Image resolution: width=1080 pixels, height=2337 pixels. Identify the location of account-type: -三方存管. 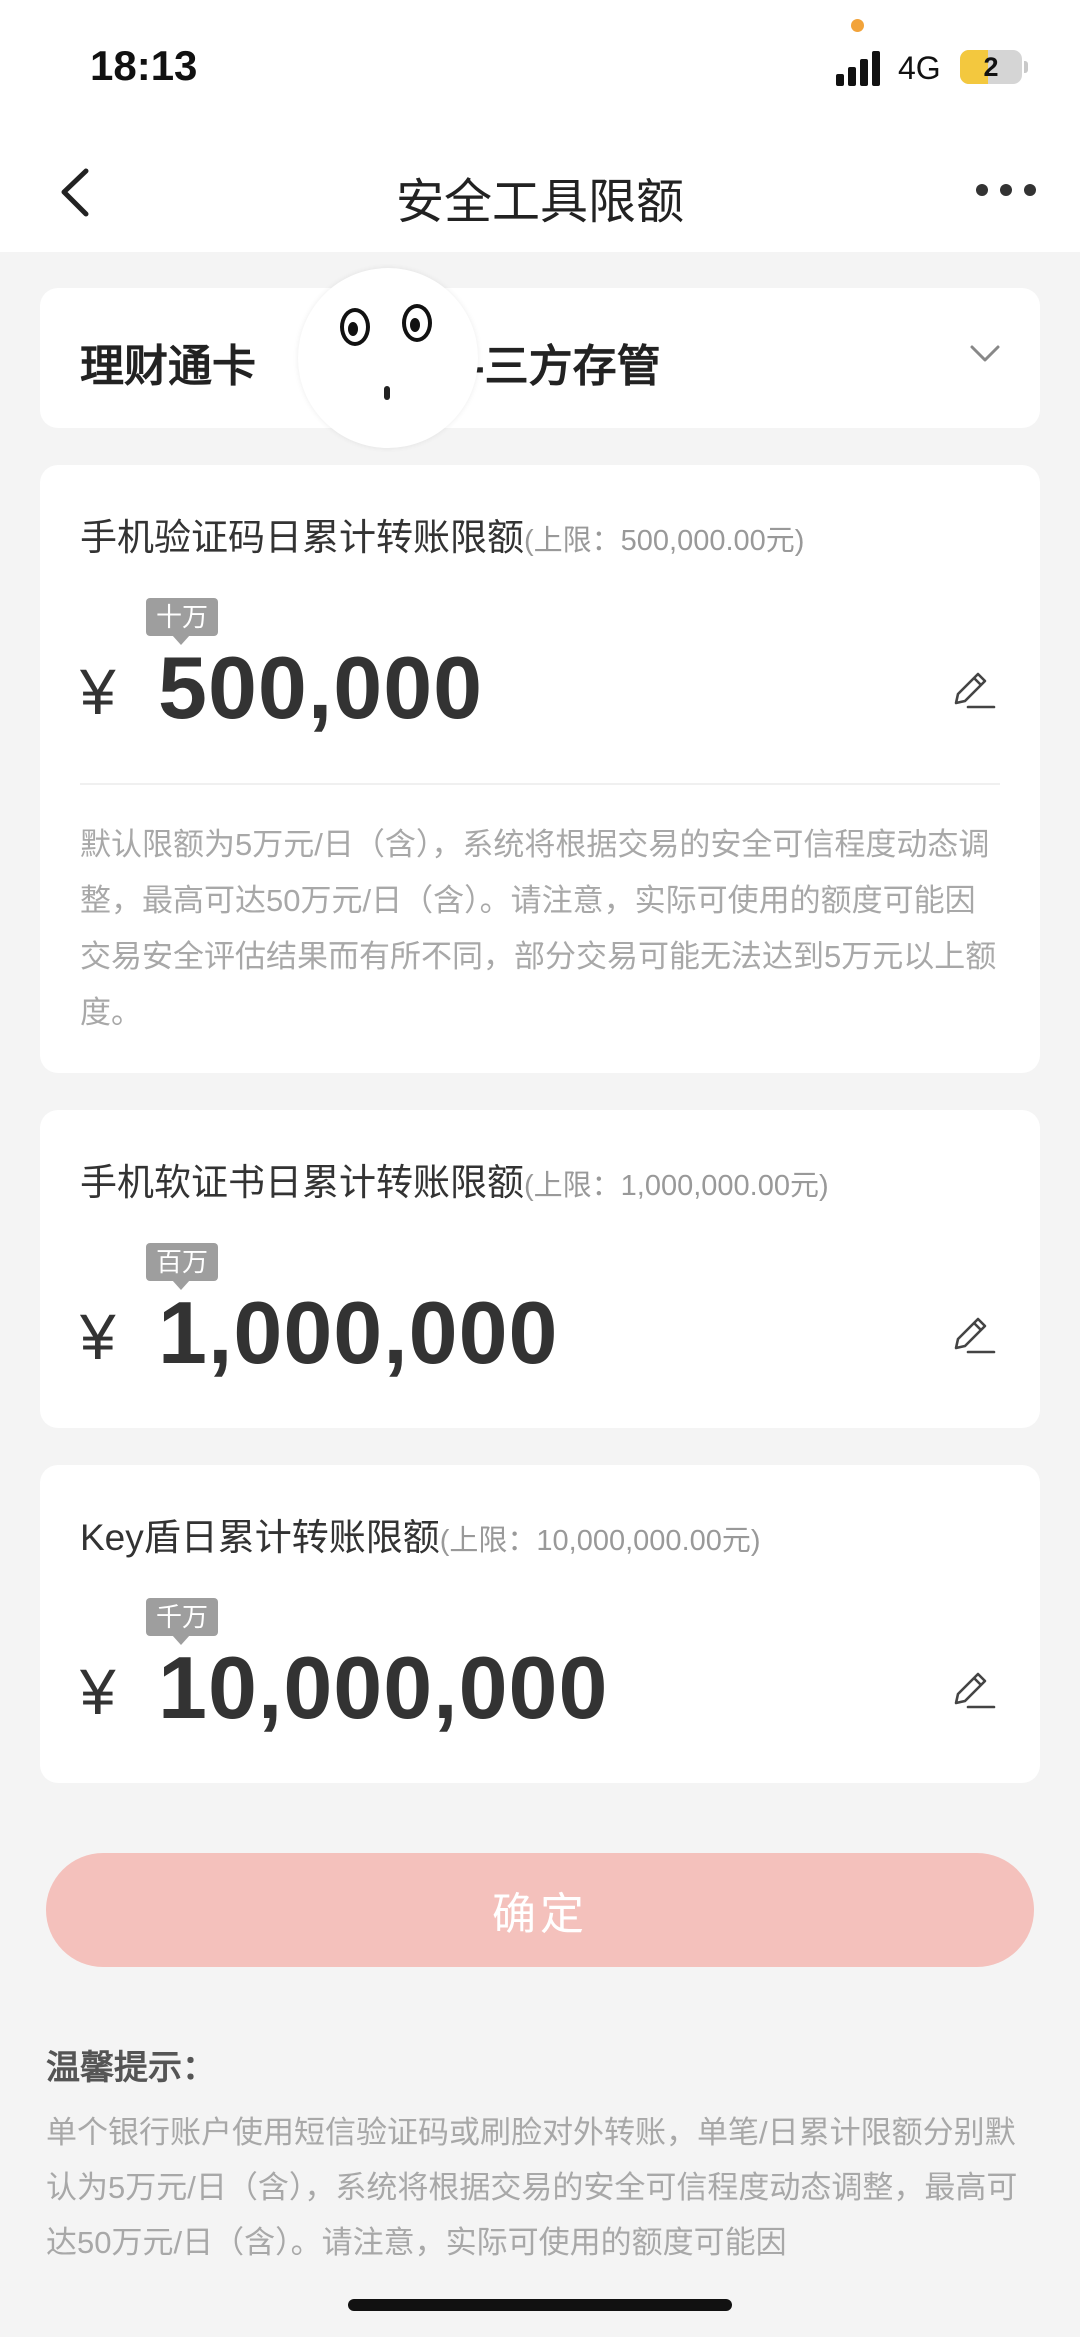
(565, 366).